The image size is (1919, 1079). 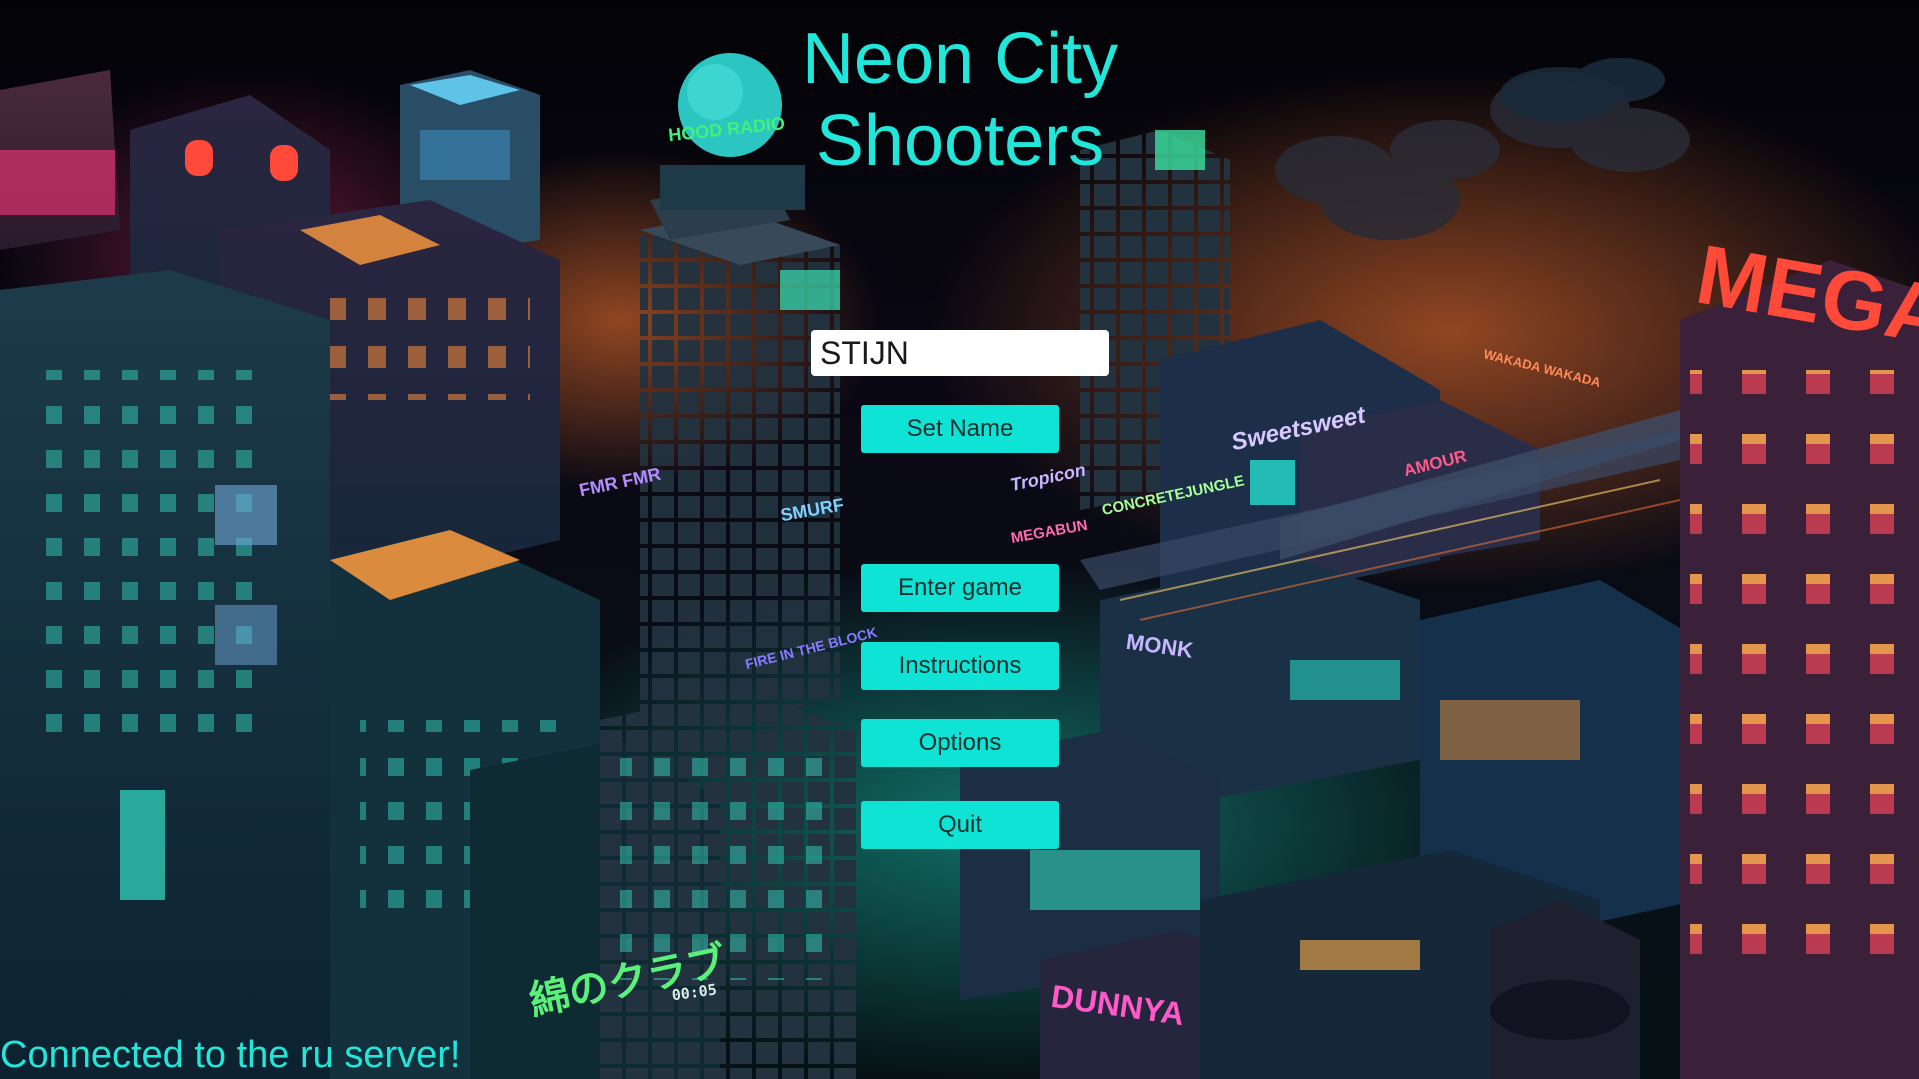 I want to click on set-name-button: Set Name, so click(x=960, y=429).